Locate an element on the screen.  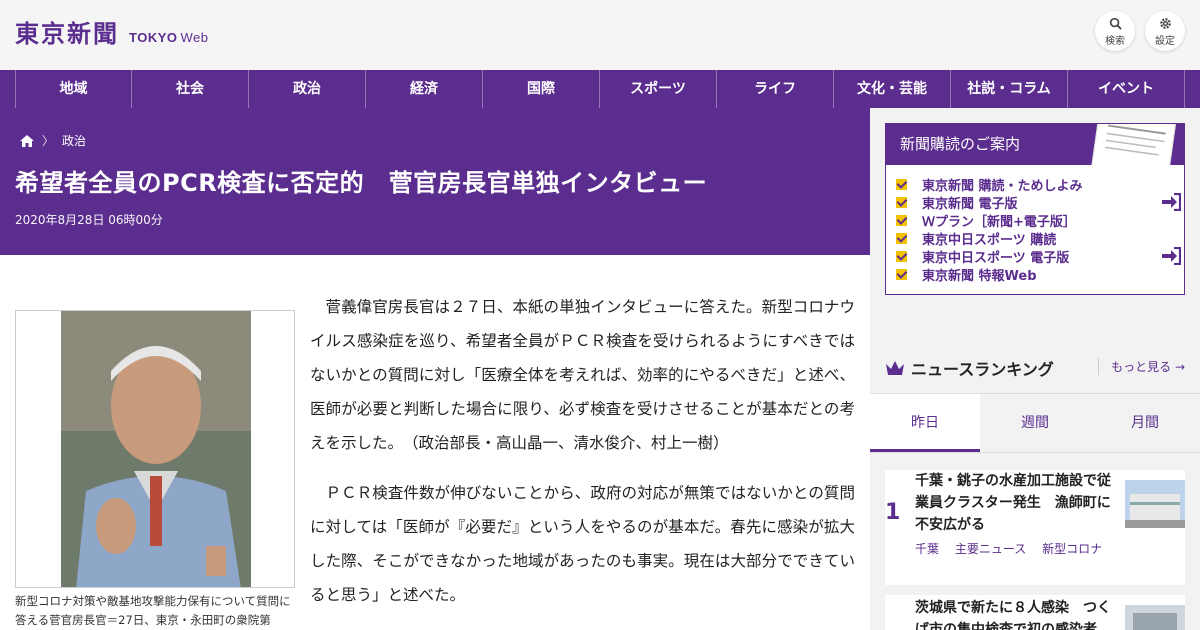
newspaper-icon is located at coordinates (1133, 144).